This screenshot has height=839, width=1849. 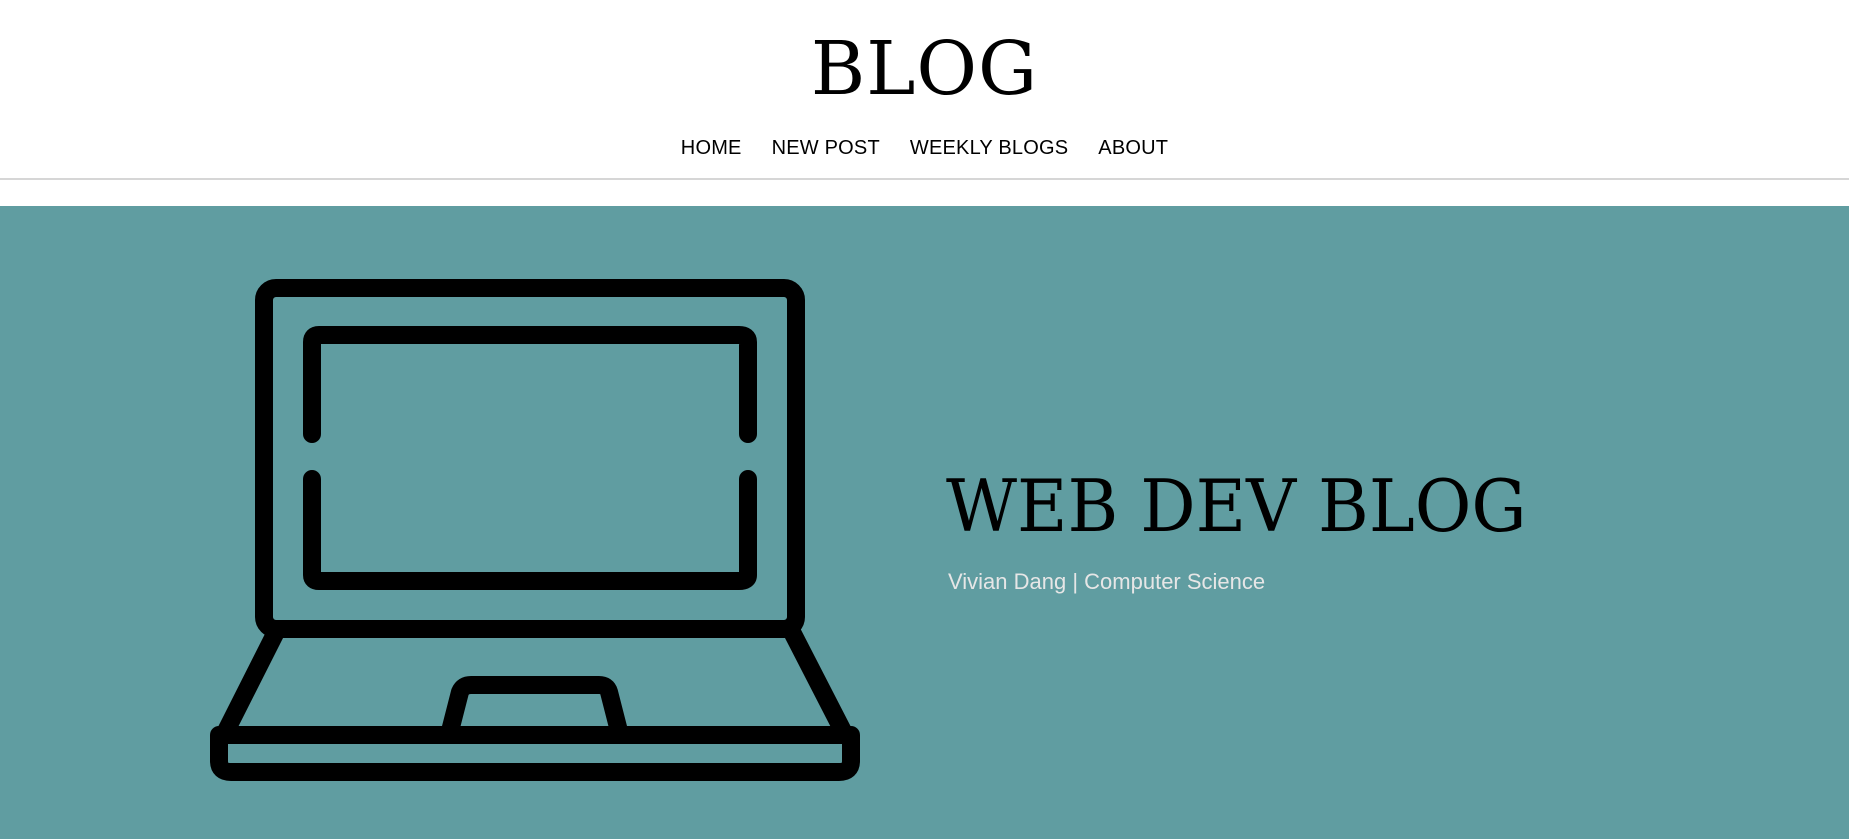 What do you see at coordinates (1236, 506) in the screenshot?
I see `hero-title: WEB DEV BLOG` at bounding box center [1236, 506].